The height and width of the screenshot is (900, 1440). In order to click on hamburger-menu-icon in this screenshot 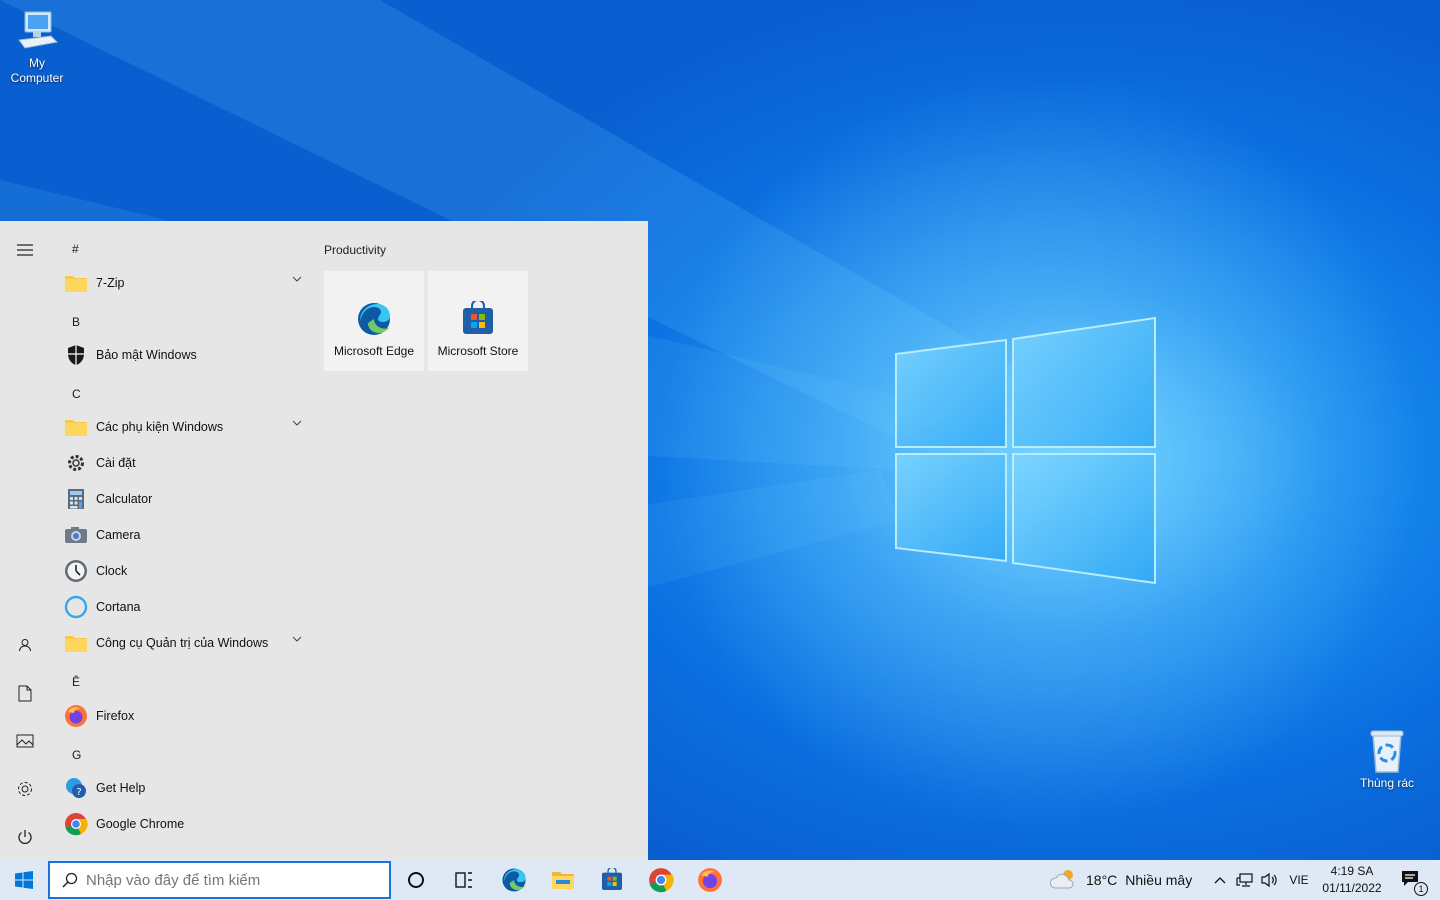, I will do `click(25, 250)`.